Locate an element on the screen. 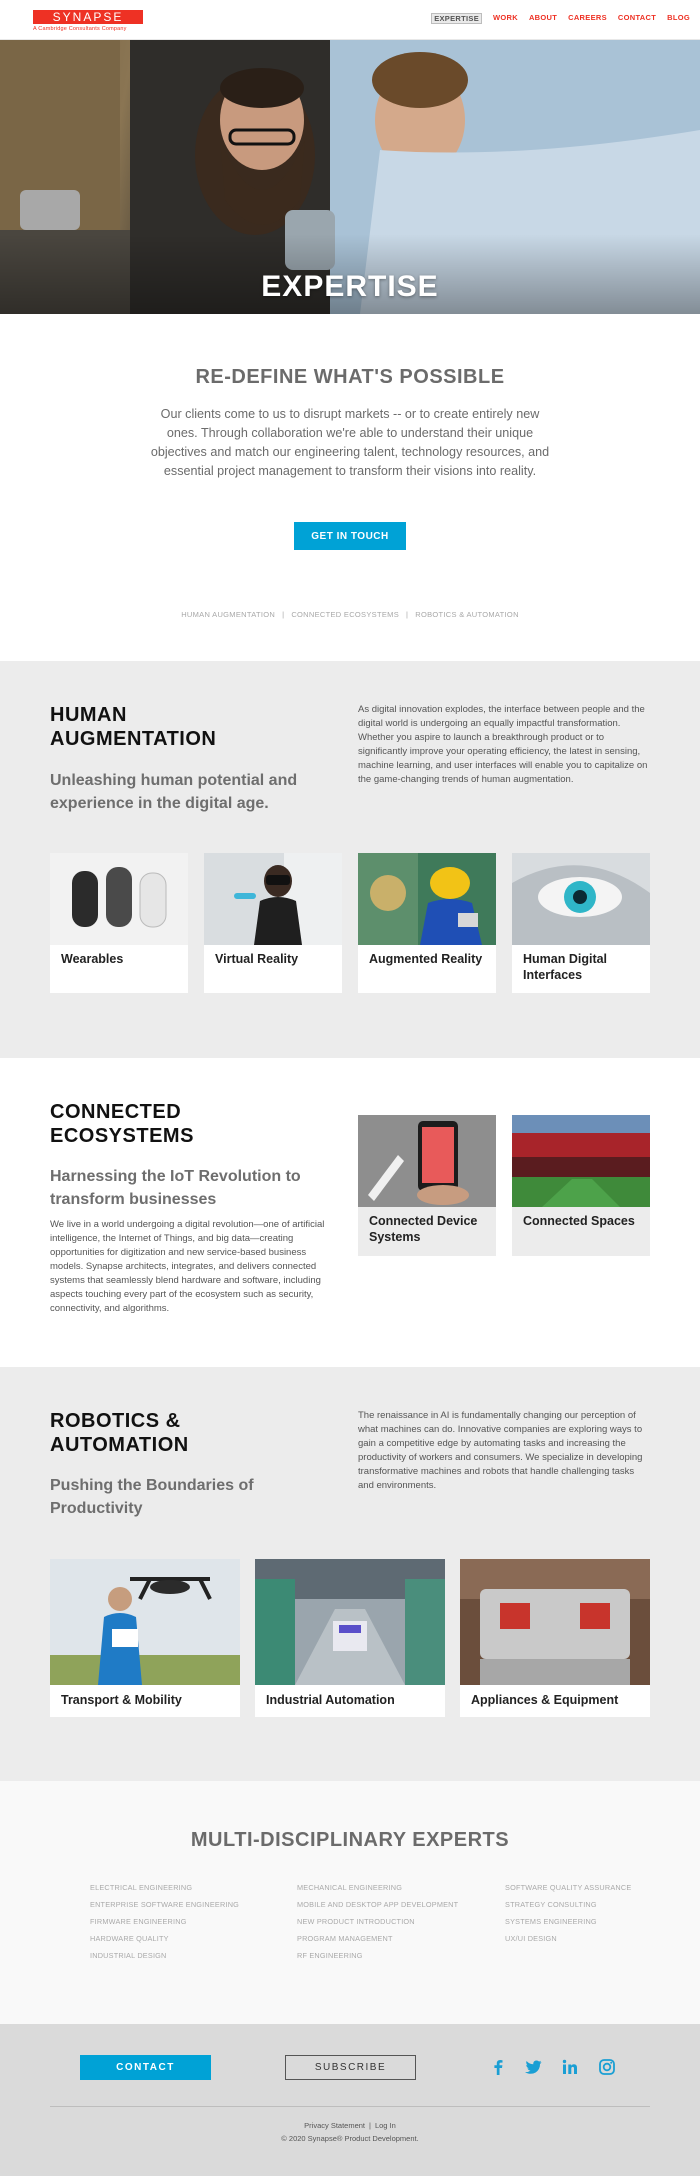 The width and height of the screenshot is (700, 2177). log-in-link: Log In is located at coordinates (385, 2125).